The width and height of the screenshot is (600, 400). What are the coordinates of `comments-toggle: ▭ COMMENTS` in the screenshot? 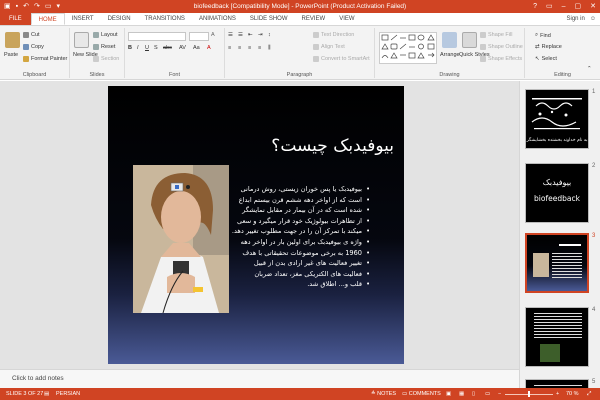 It's located at (421, 394).